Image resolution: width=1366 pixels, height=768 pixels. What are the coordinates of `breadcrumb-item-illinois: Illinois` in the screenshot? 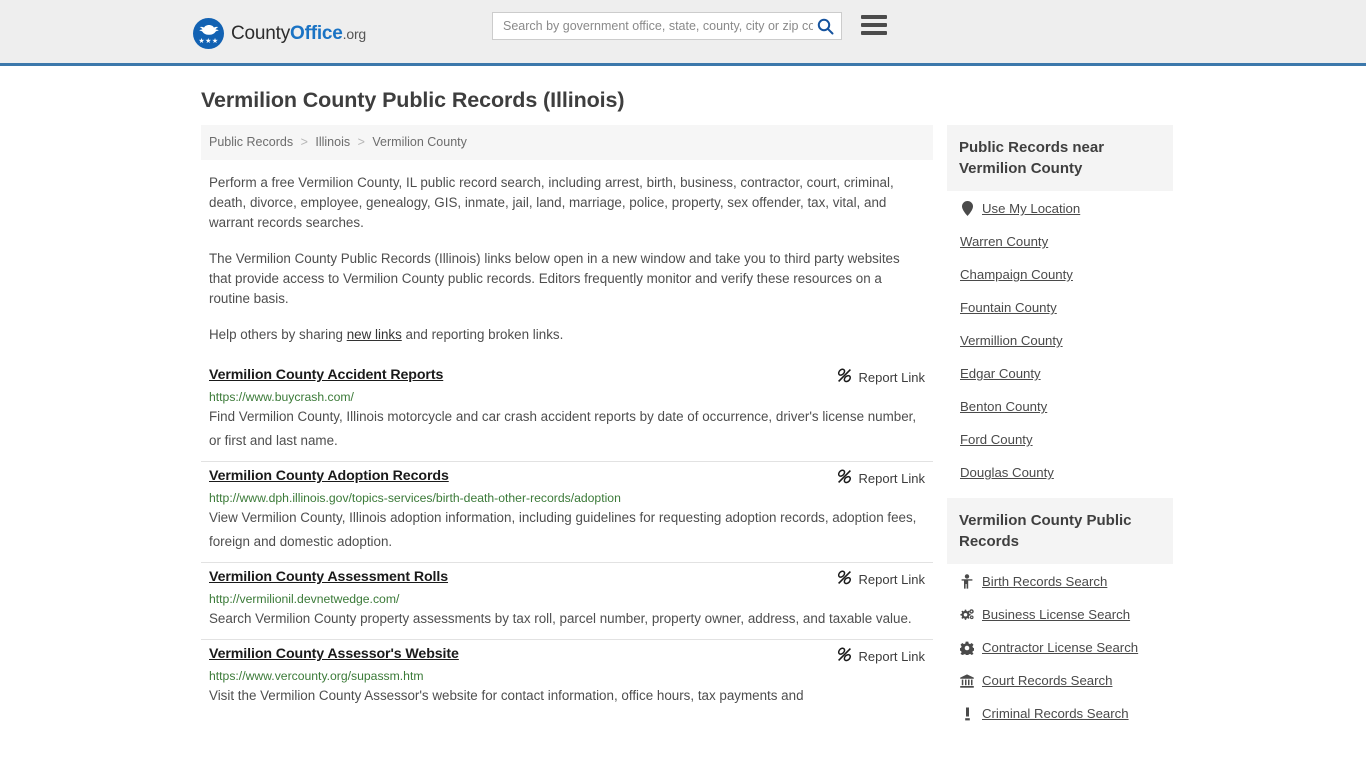 It's located at (332, 142).